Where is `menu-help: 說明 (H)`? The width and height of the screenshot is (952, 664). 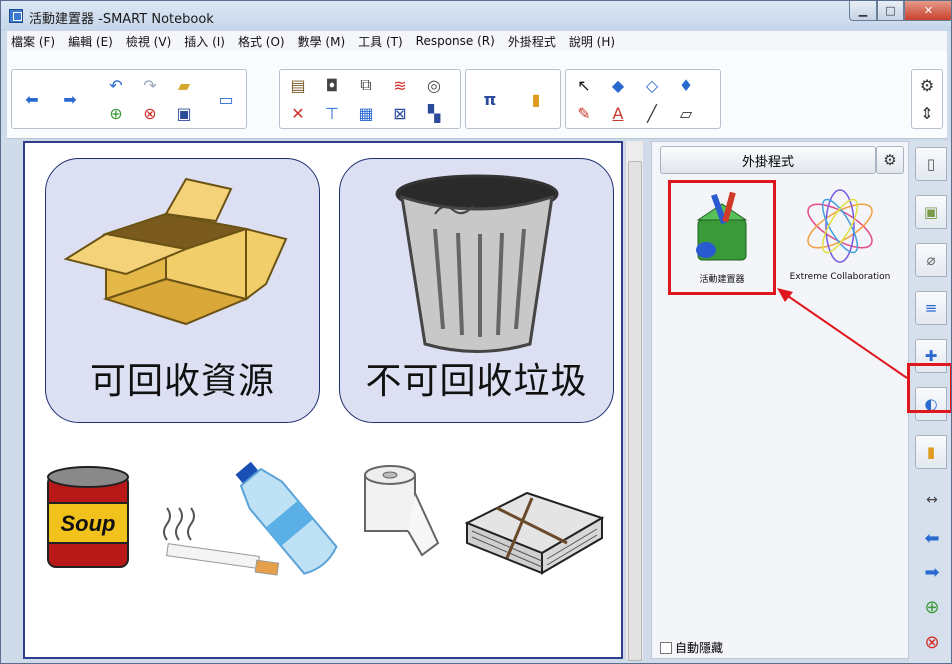
menu-help: 說明 (H) is located at coordinates (592, 41).